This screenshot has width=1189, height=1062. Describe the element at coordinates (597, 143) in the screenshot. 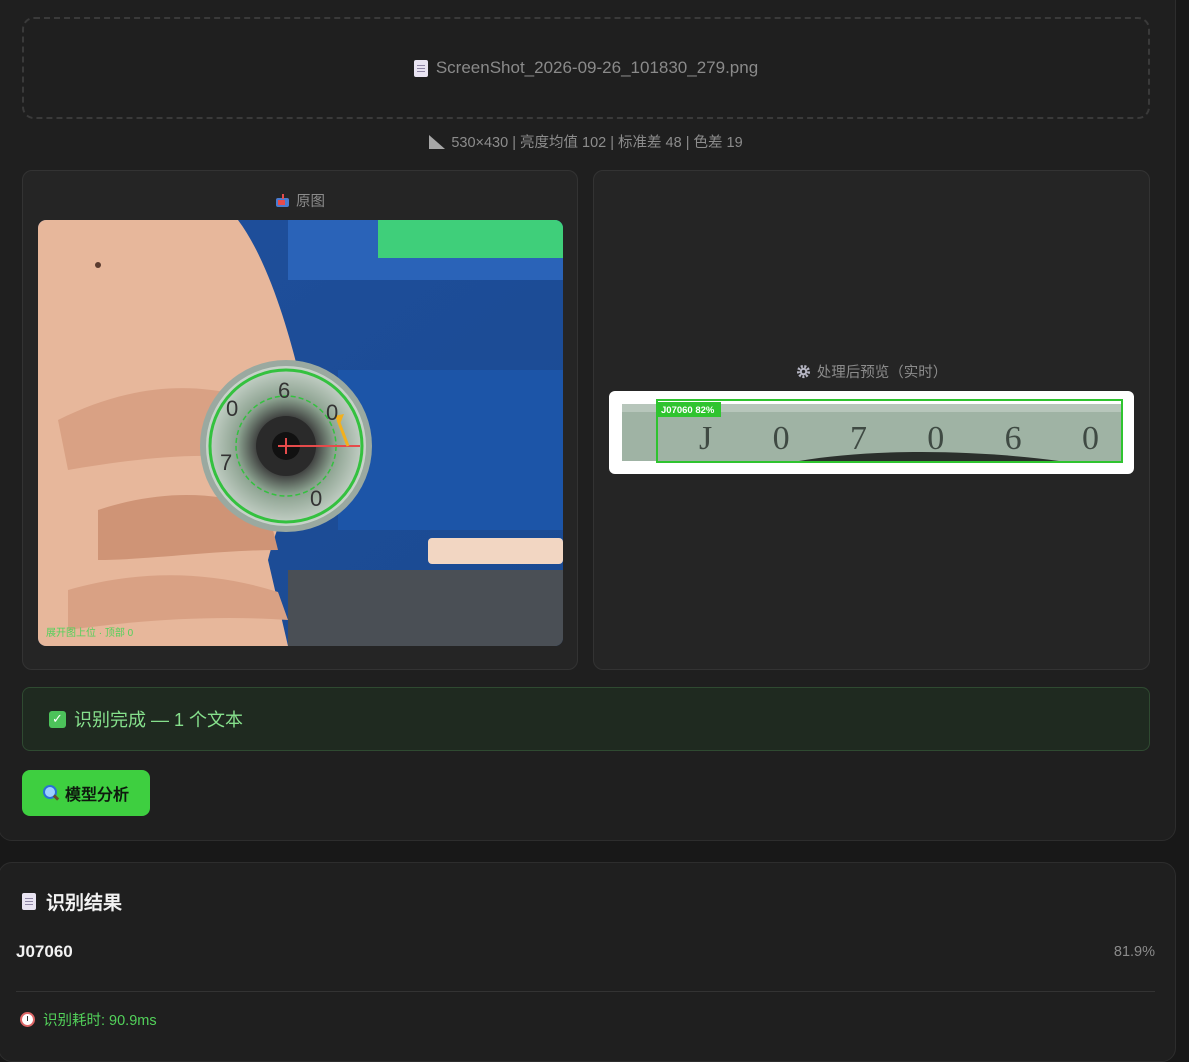

I see `image-stats-text: 530×430 | 亮度均值 102 | 标准差 48 | 色差 19` at that location.